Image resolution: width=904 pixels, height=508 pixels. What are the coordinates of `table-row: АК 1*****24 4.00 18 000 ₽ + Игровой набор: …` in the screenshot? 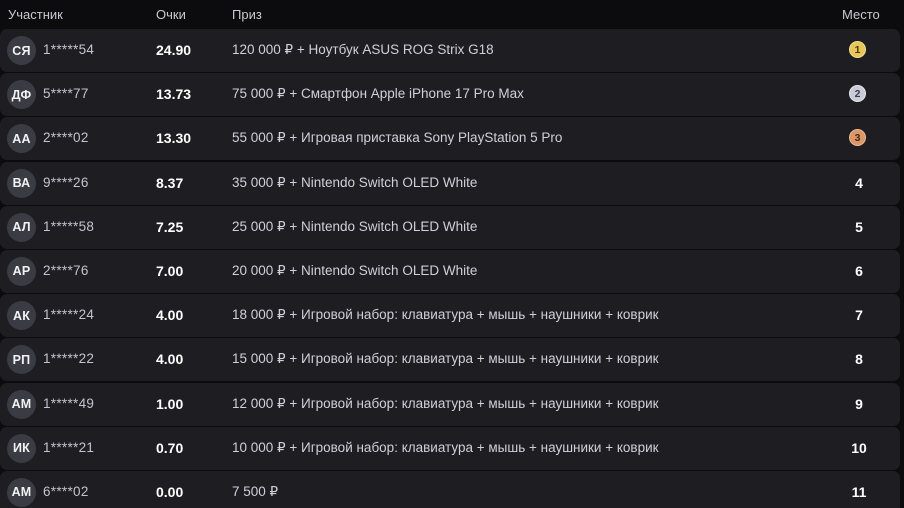 It's located at (450, 316).